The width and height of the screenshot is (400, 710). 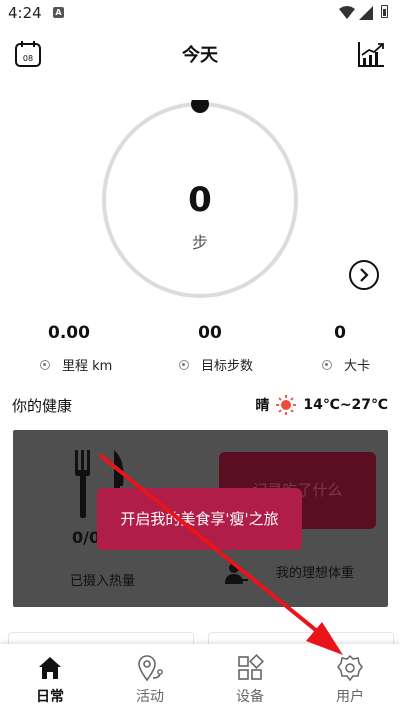 I want to click on health-section-title: 你的健康, so click(x=42, y=406).